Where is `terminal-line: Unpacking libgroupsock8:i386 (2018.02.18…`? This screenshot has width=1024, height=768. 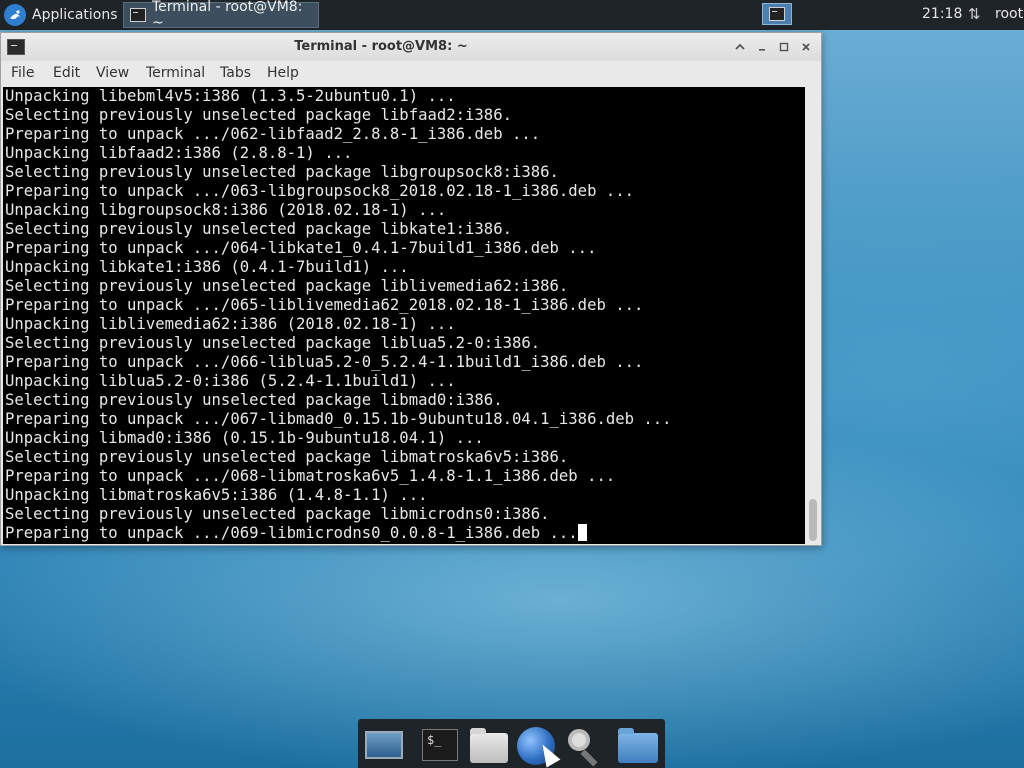 terminal-line: Unpacking libgroupsock8:i386 (2018.02.18… is located at coordinates (226, 210).